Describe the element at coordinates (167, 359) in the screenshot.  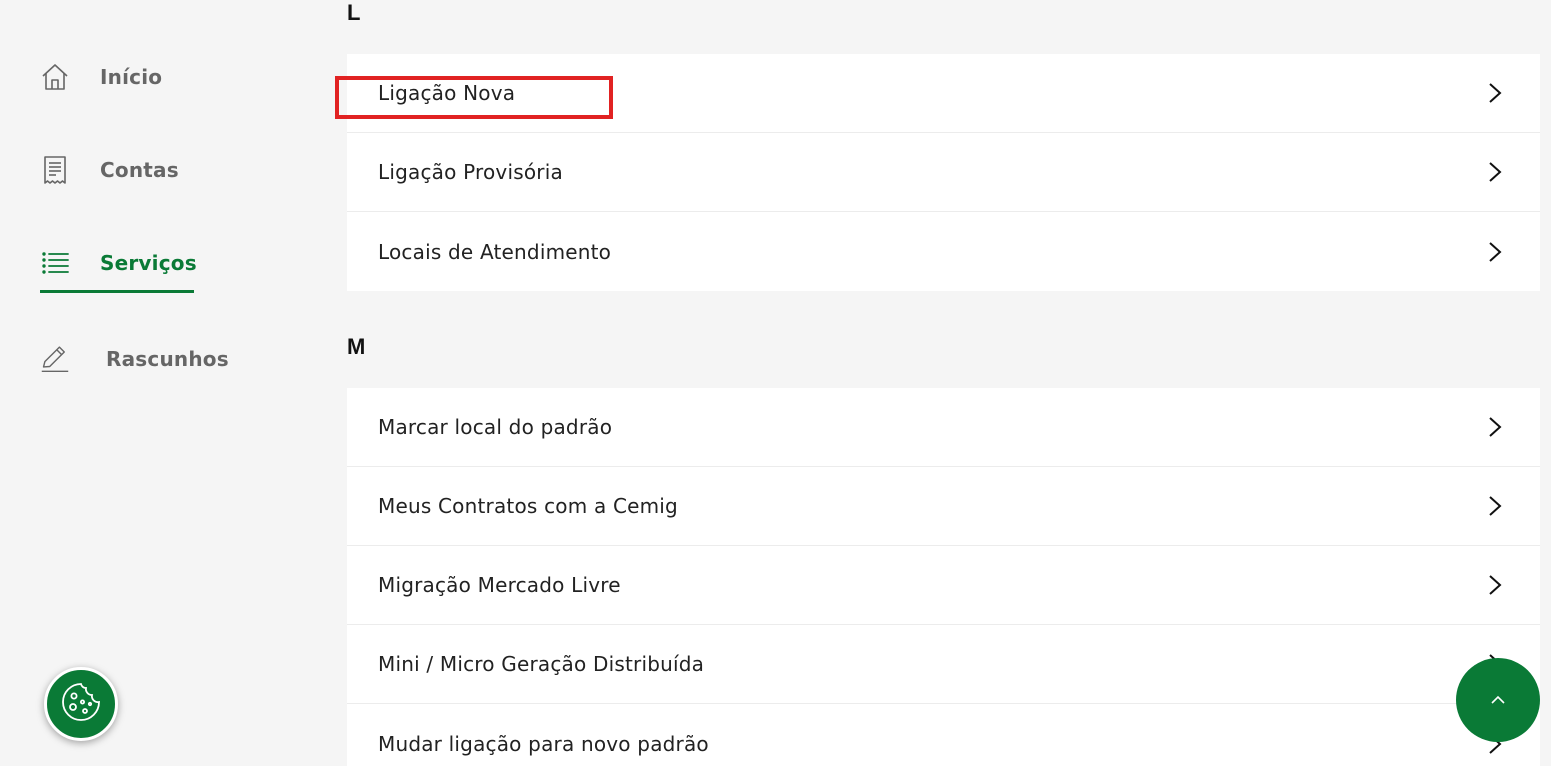
I see `sidebar-item-label: Rascunhos` at that location.